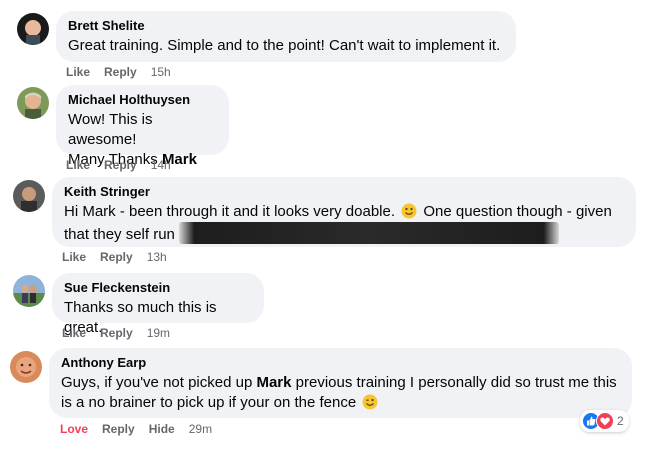 This screenshot has width=658, height=453. What do you see at coordinates (161, 72) in the screenshot?
I see `timestamp: 15h` at bounding box center [161, 72].